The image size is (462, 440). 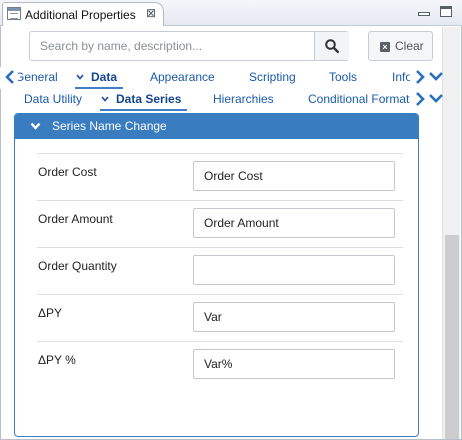 I want to click on search-icon, so click(x=332, y=46).